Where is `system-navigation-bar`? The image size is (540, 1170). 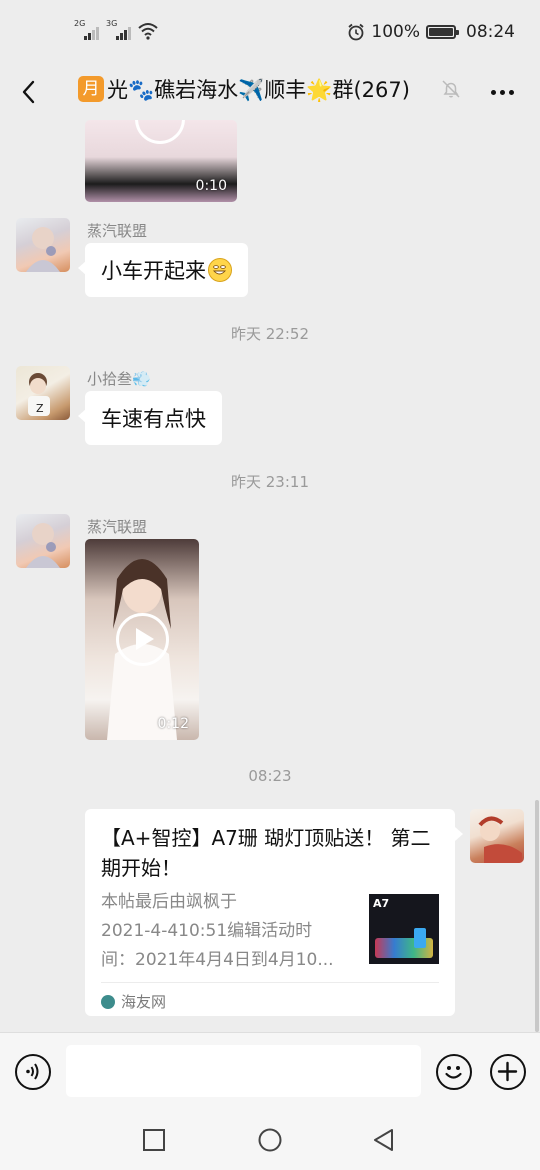
system-navigation-bar is located at coordinates (270, 1140).